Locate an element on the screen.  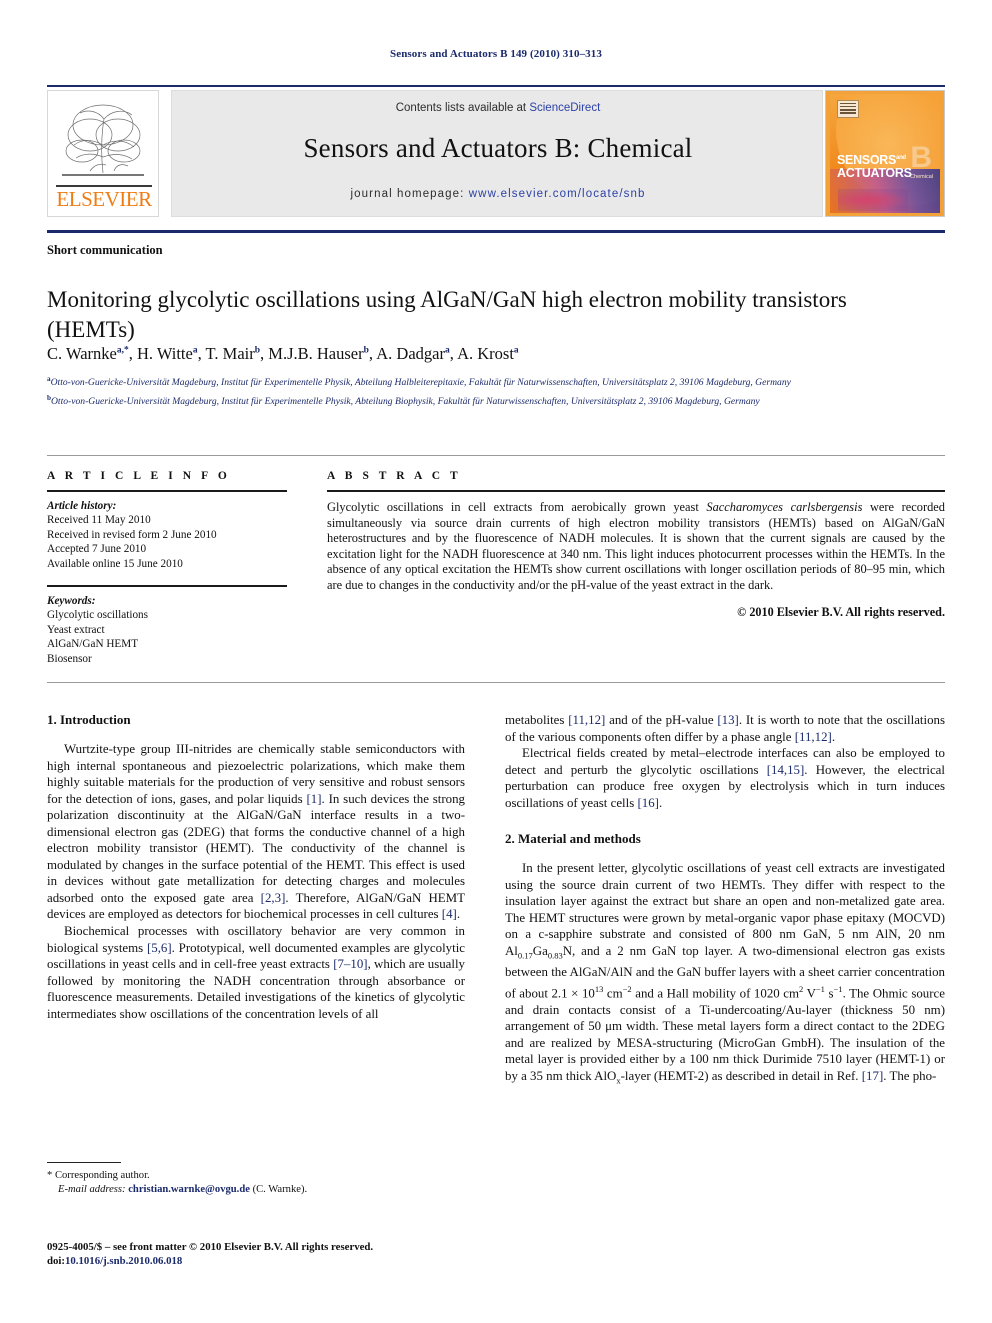
author-2: T. Mairb is located at coordinates (233, 353).